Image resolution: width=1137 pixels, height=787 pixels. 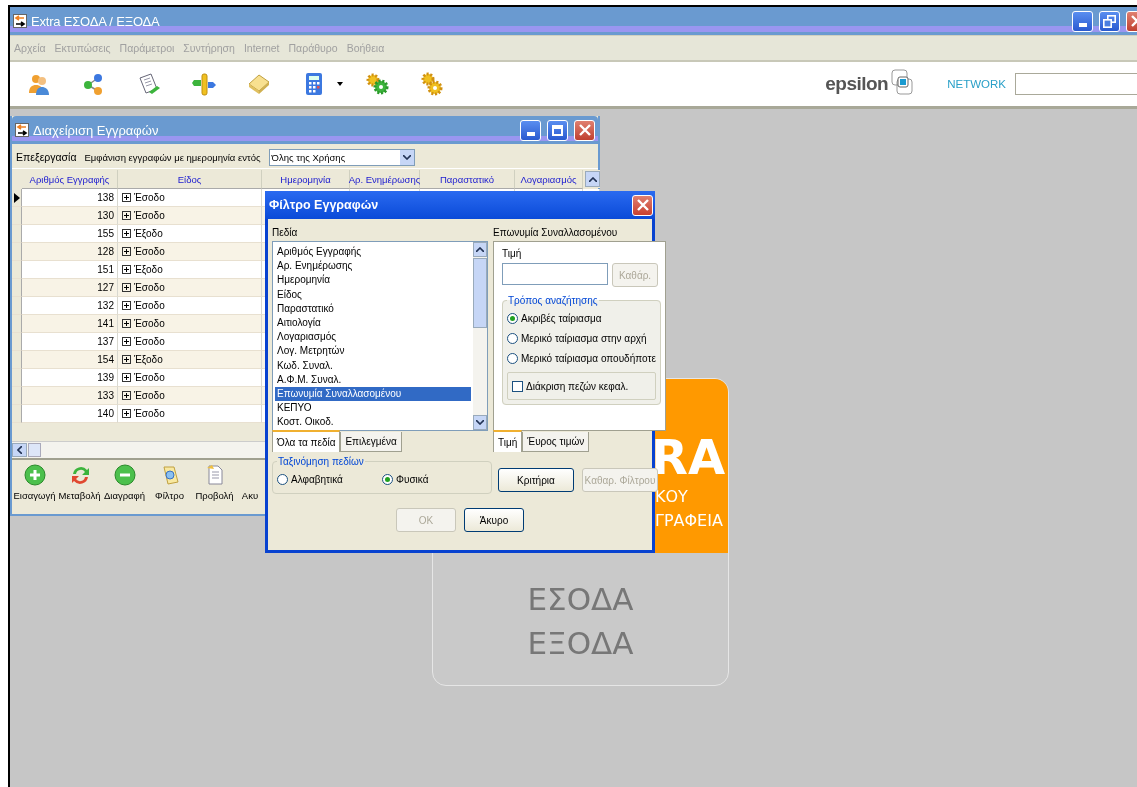 I want to click on banner-text: ΓΡΑΦΕΙΑ, so click(x=689, y=521).